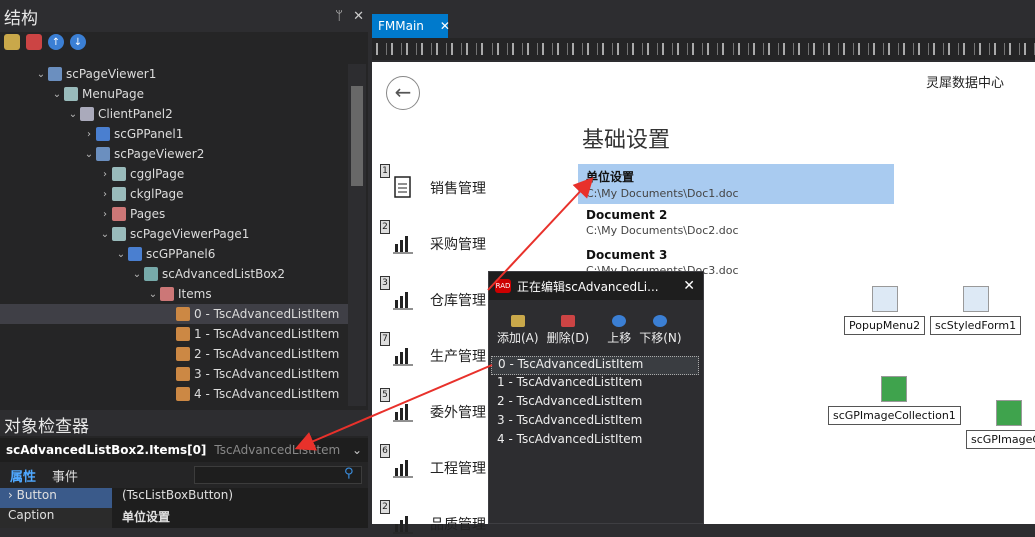  I want to click on annotation-arrows, so click(444, 314).